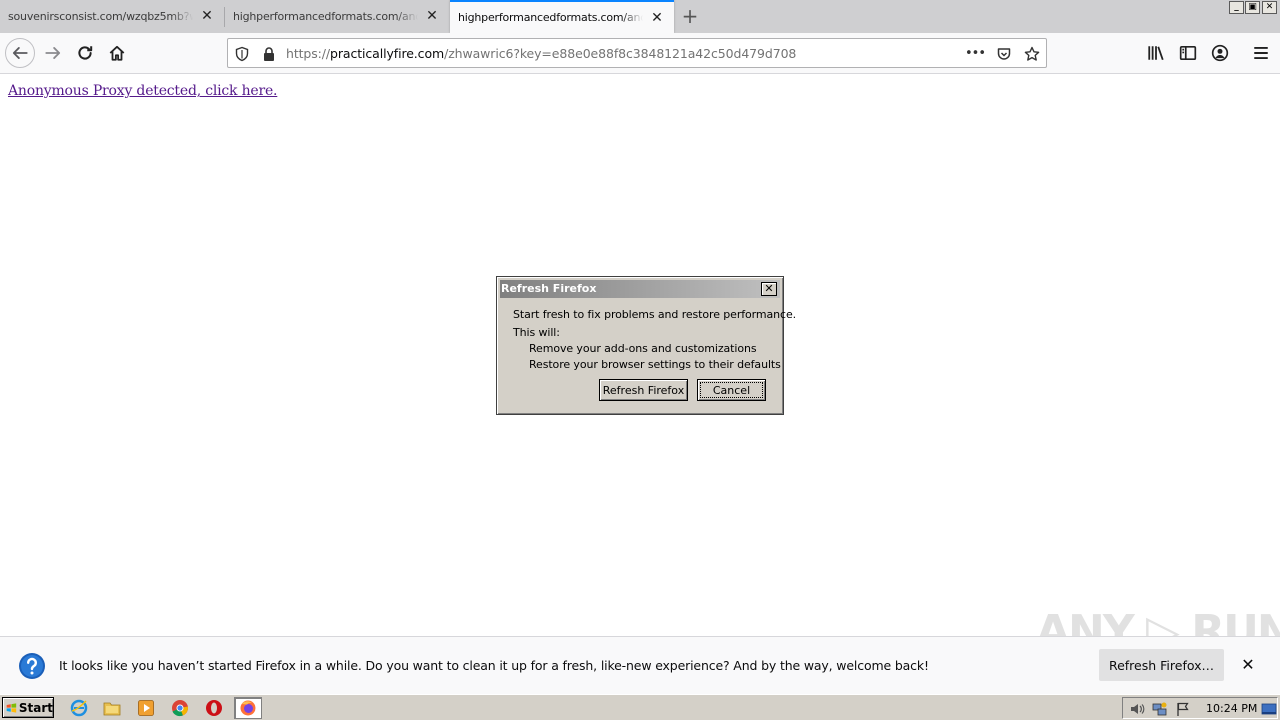  Describe the element at coordinates (1160, 709) in the screenshot. I see `network-icon` at that location.